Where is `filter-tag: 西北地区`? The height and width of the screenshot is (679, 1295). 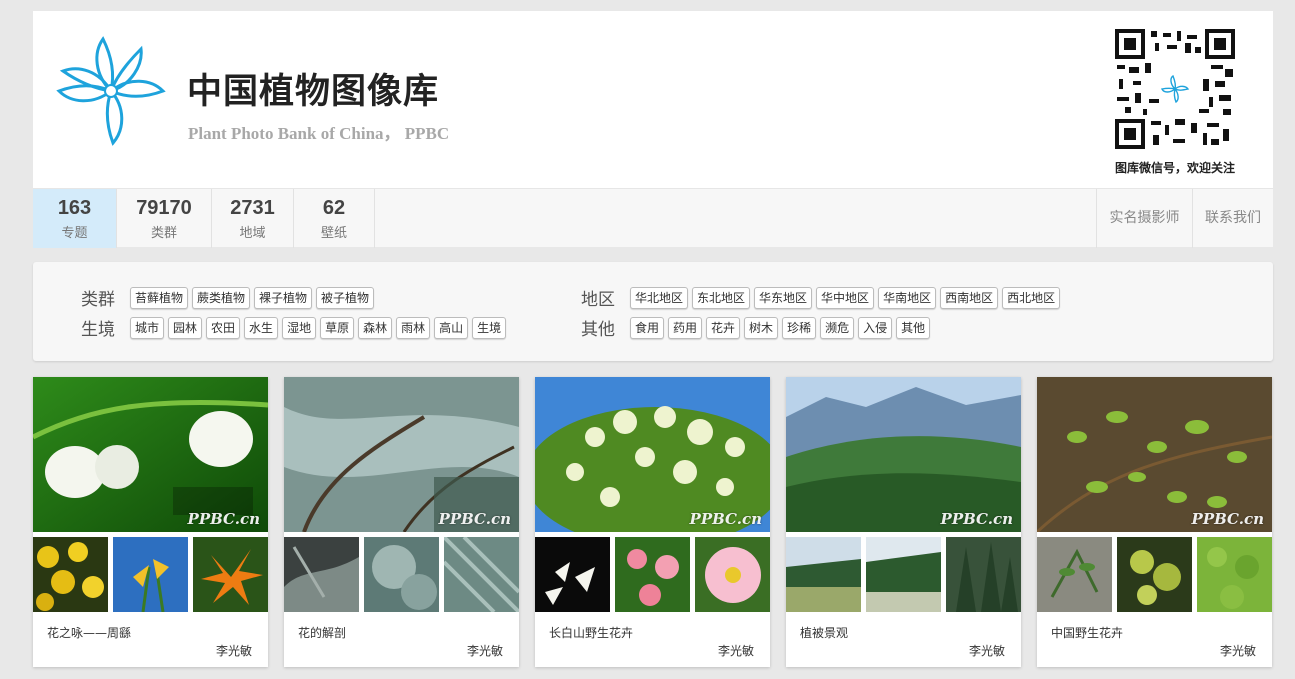 filter-tag: 西北地区 is located at coordinates (1031, 297).